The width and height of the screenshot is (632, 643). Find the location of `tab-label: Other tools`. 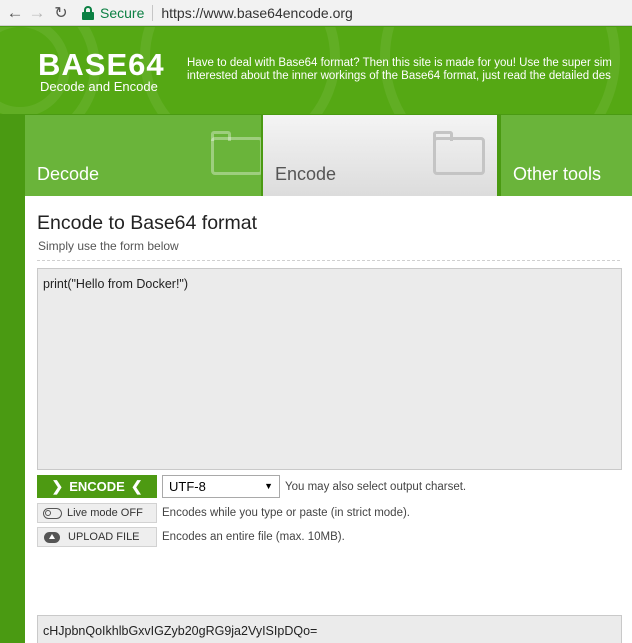

tab-label: Other tools is located at coordinates (557, 174).